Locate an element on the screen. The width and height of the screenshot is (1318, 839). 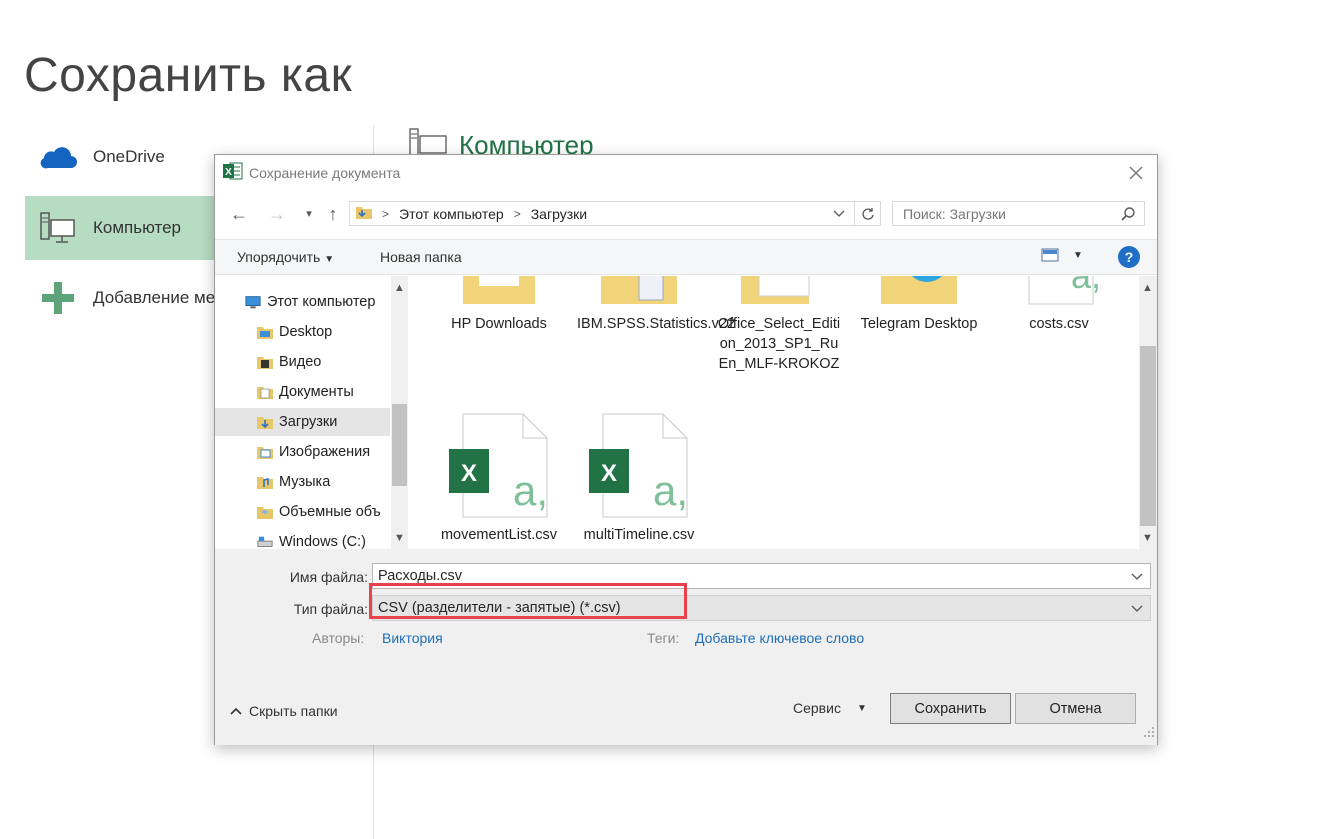
service-label: Сервис is located at coordinates (817, 708).